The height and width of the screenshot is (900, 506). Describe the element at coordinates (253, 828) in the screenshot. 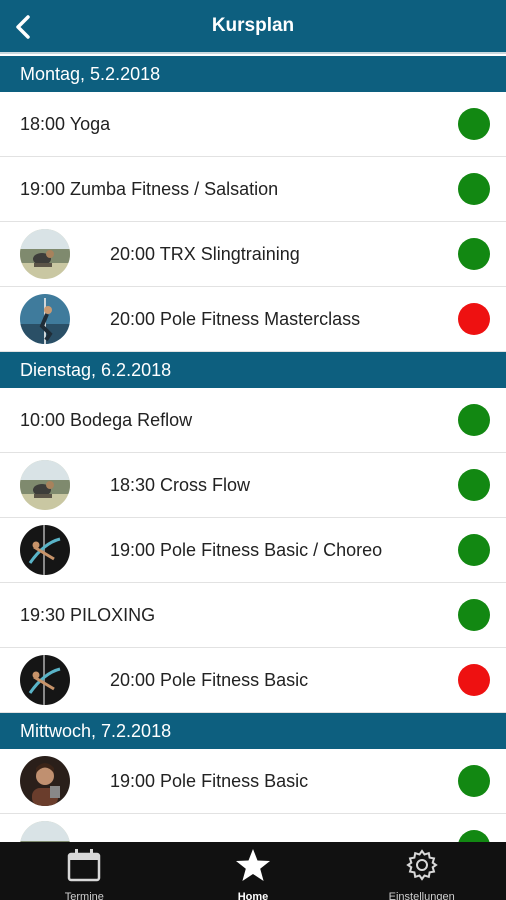

I see `course-row` at that location.